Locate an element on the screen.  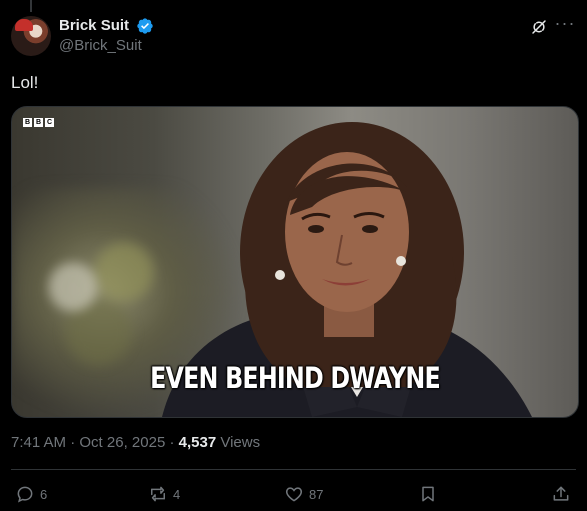
grok-icon is located at coordinates (539, 27).